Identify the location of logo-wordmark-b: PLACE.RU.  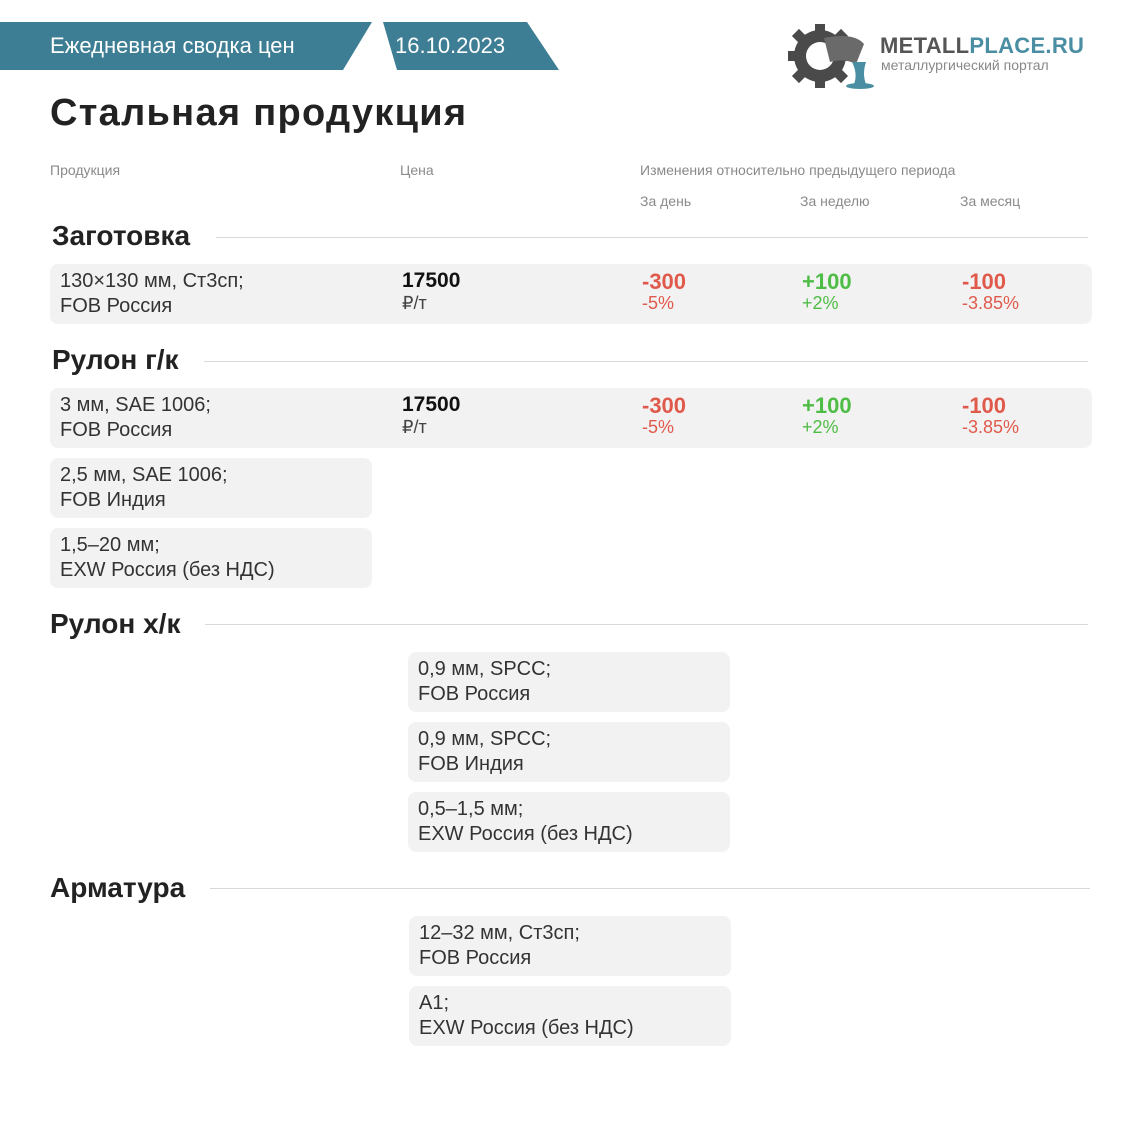
(1027, 45).